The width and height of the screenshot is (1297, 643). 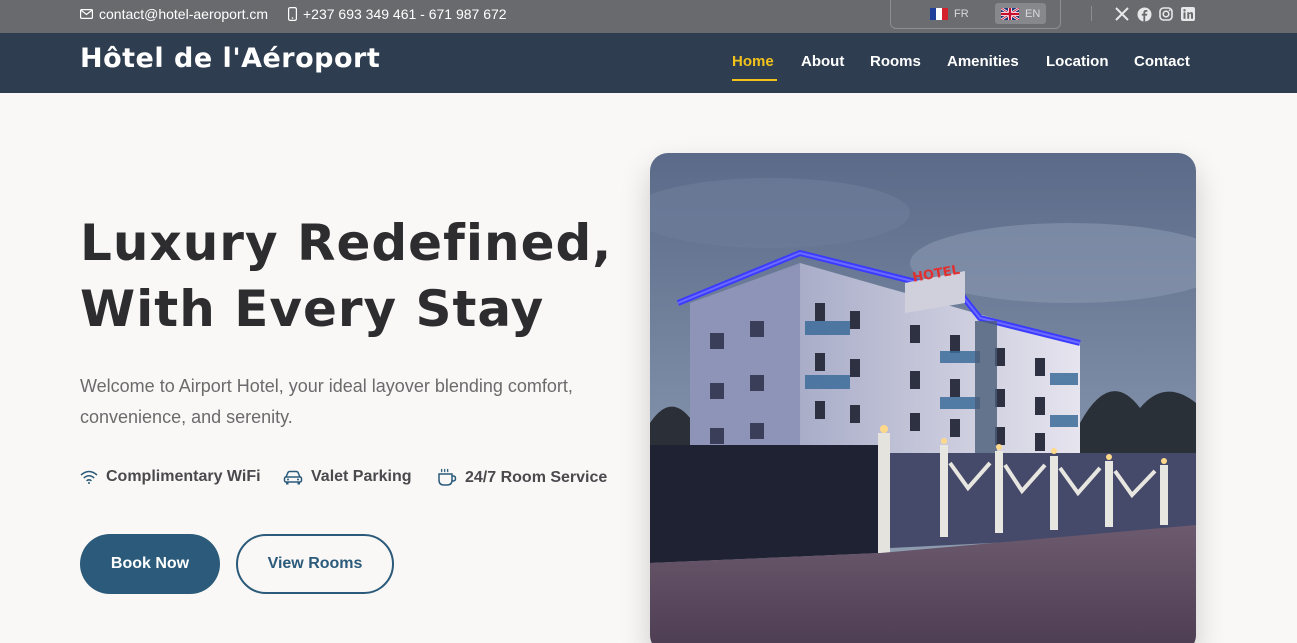 I want to click on feature-parking: Valet Parking, so click(x=347, y=477).